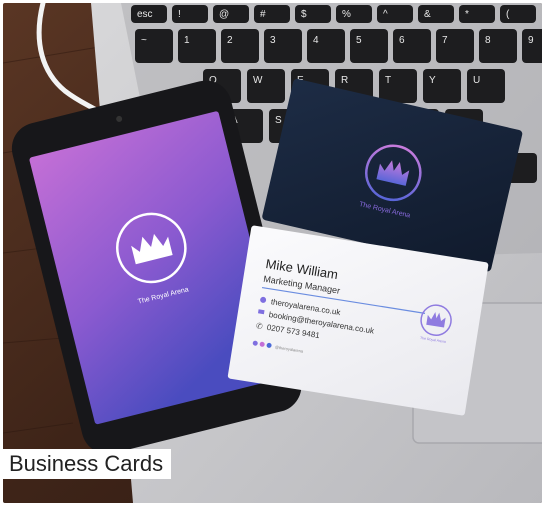 This screenshot has width=545, height=508. What do you see at coordinates (476, 80) in the screenshot?
I see `keyboard-key-label: U` at bounding box center [476, 80].